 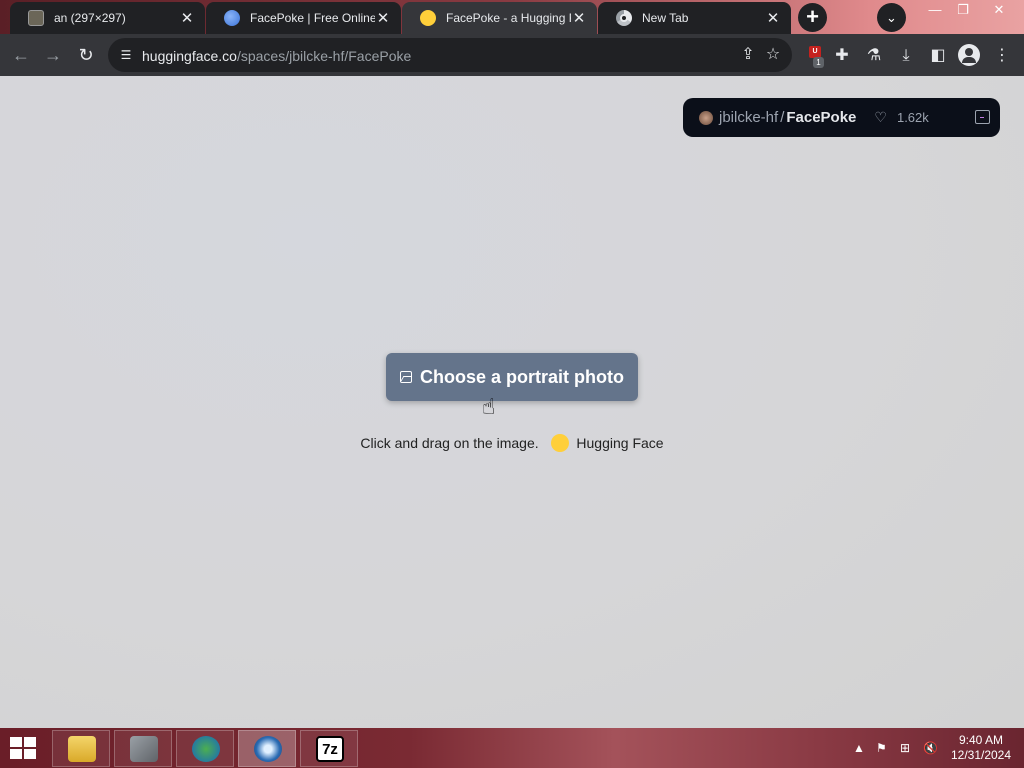 I want to click on new-tab-button: +, so click(x=812, y=17).